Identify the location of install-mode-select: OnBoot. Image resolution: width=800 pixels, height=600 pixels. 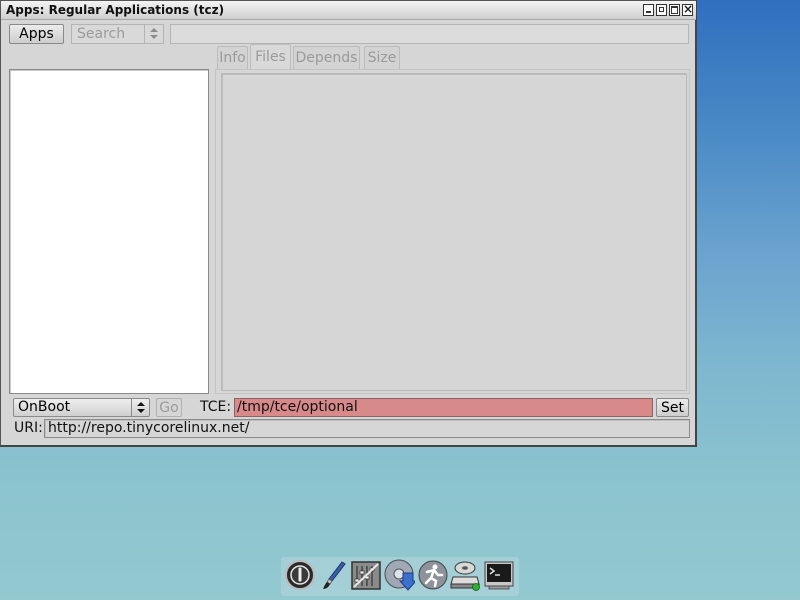
(81, 407).